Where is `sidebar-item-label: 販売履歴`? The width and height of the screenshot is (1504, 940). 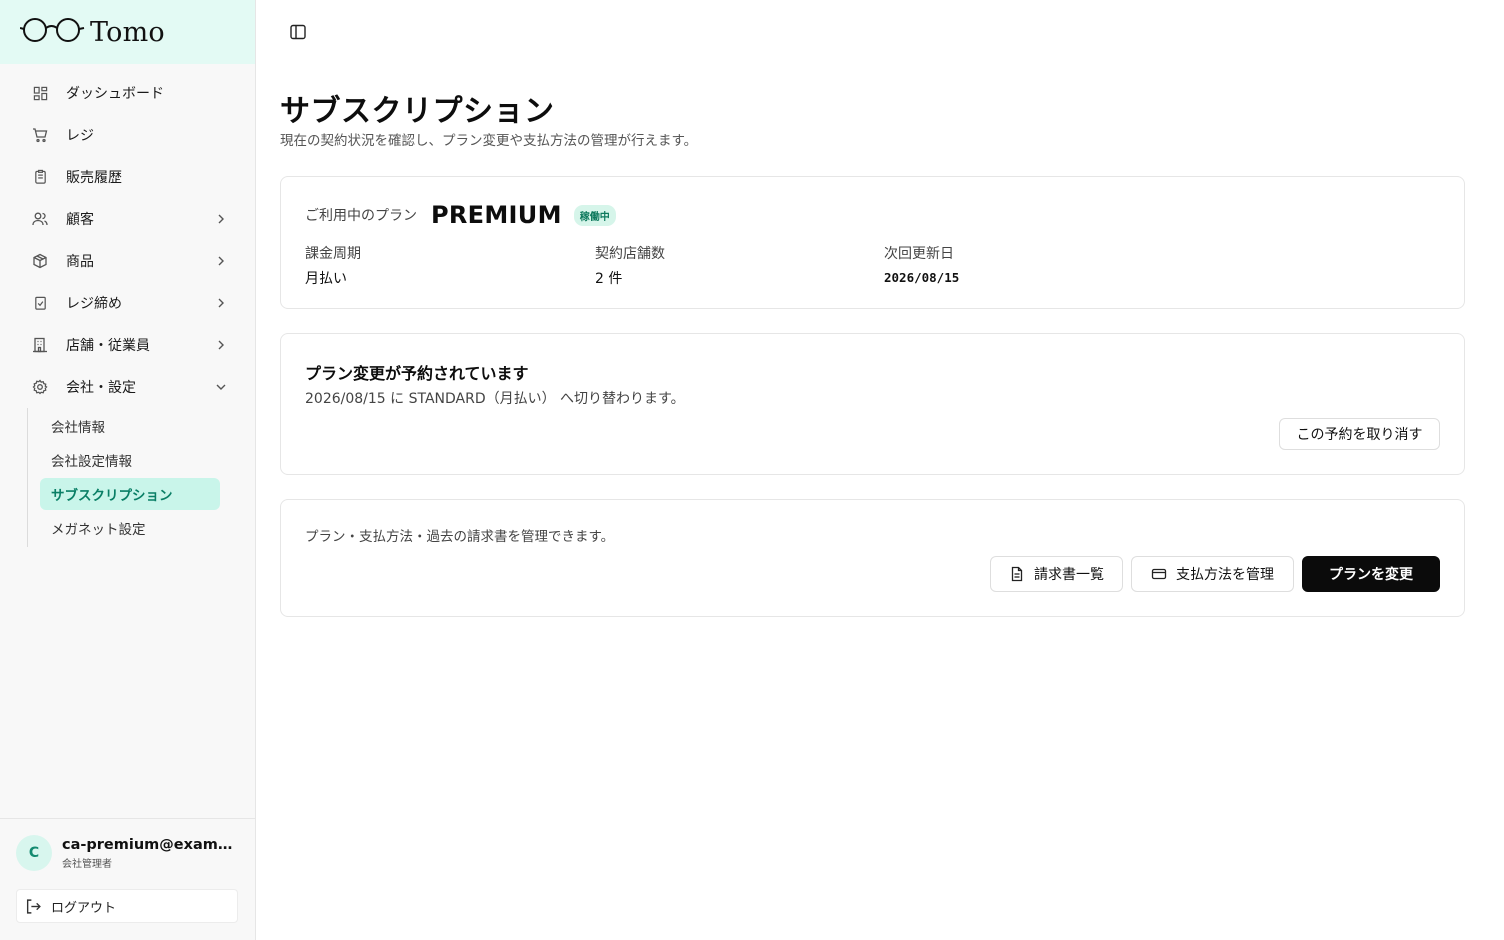 sidebar-item-label: 販売履歴 is located at coordinates (94, 178).